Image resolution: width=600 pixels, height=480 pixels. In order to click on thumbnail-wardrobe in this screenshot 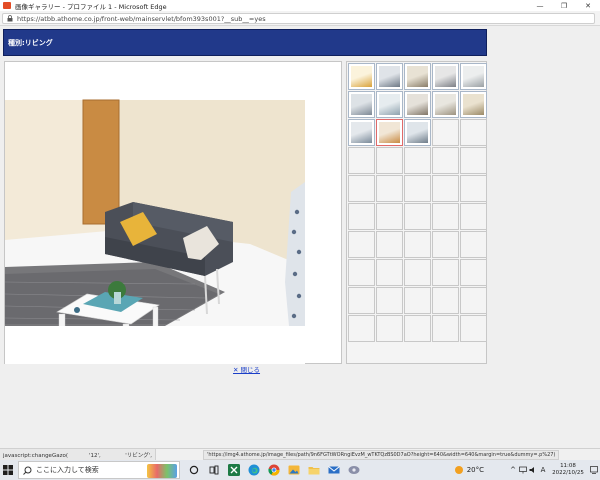, I will do `click(417, 132)`.